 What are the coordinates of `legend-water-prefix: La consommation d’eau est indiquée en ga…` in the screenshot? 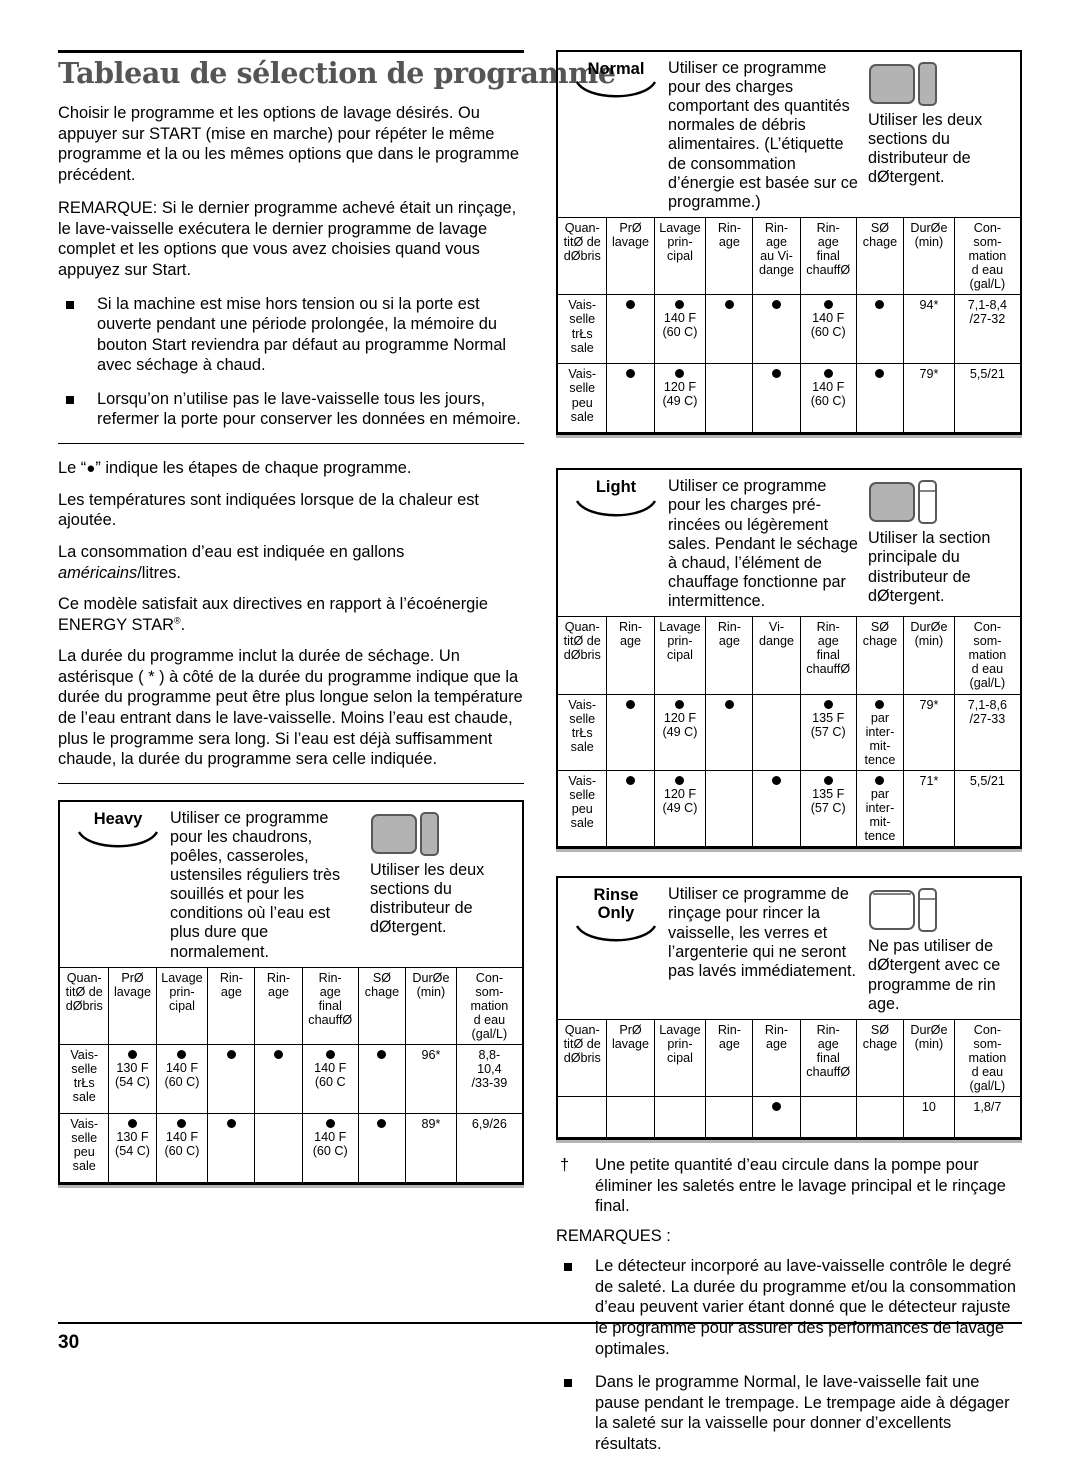 It's located at (231, 551).